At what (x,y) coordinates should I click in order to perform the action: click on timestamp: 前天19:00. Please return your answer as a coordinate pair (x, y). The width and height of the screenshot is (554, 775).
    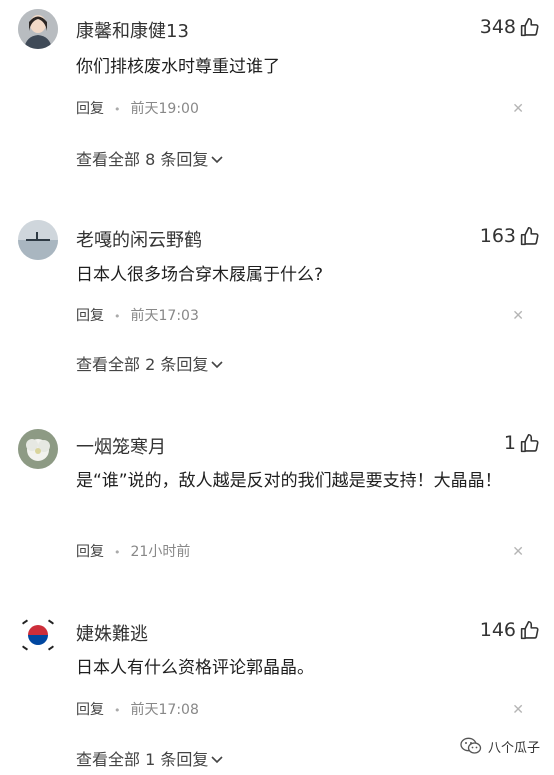
    Looking at the image, I should click on (164, 109).